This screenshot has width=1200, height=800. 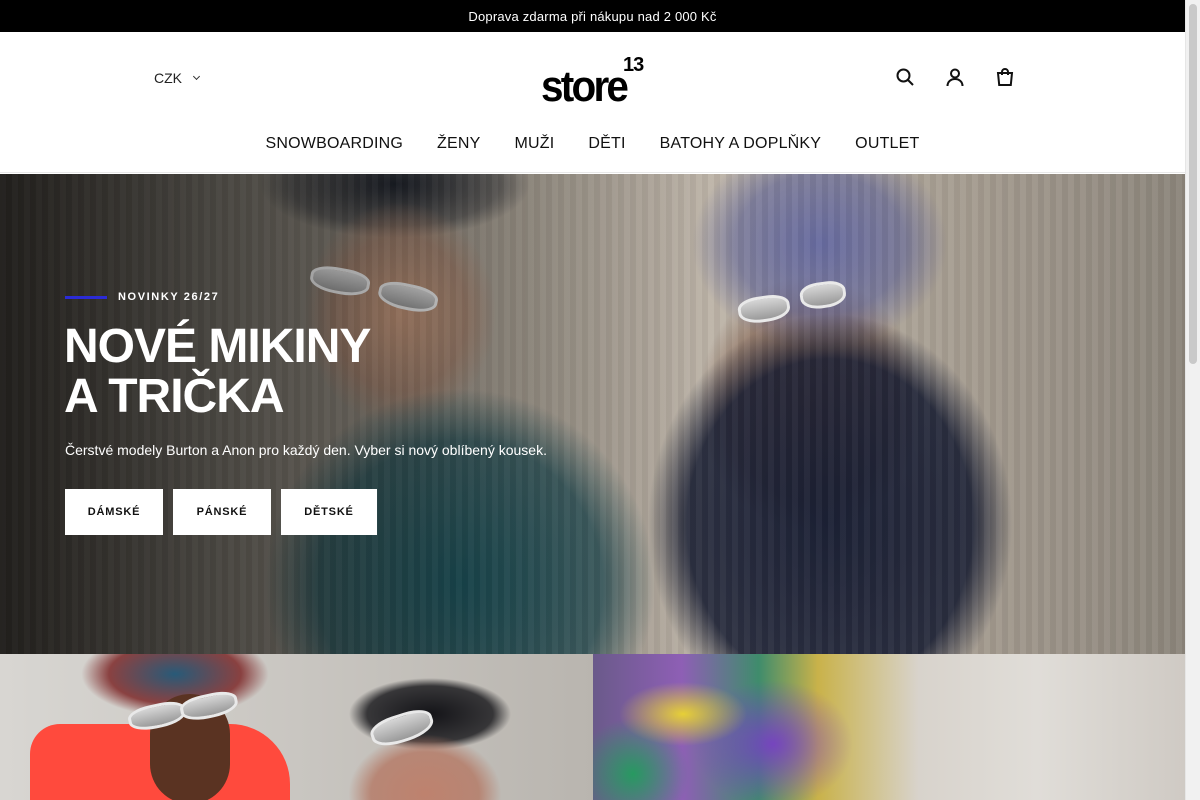 I want to click on page-scrollbar, so click(x=1192, y=400).